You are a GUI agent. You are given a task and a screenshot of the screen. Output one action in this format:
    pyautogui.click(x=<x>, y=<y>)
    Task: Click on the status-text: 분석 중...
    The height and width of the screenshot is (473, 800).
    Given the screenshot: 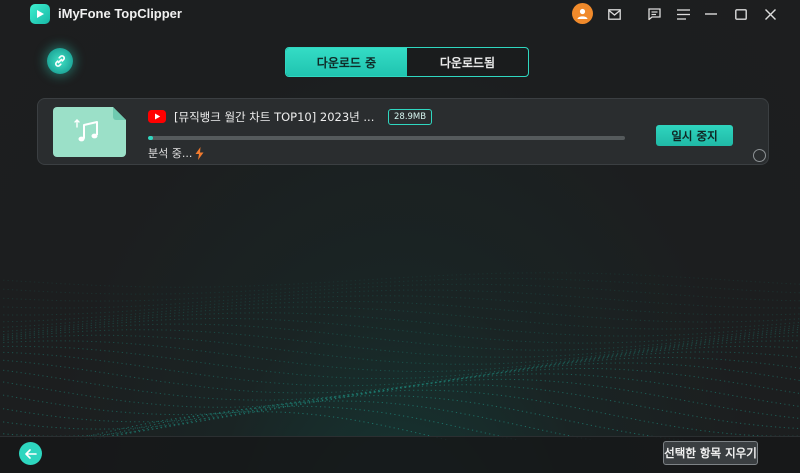 What is the action you would take?
    pyautogui.click(x=170, y=153)
    